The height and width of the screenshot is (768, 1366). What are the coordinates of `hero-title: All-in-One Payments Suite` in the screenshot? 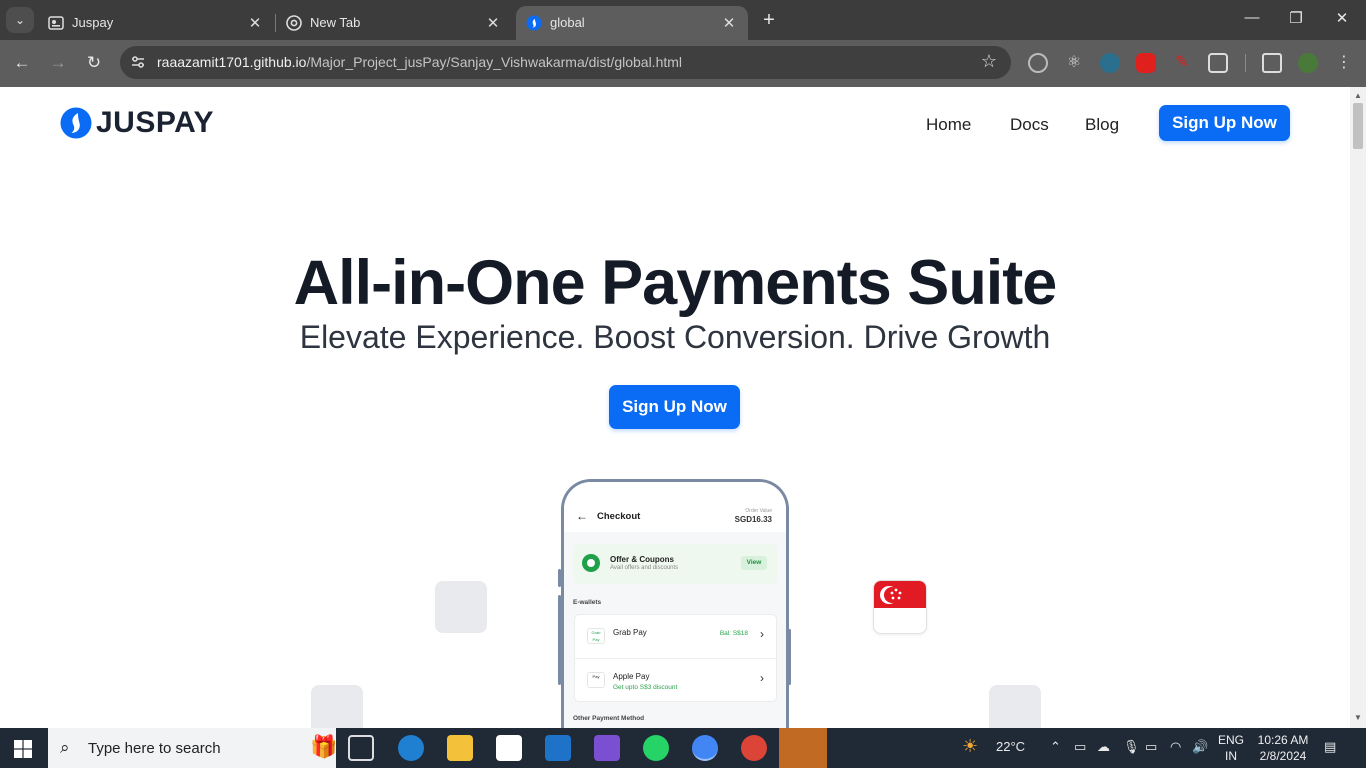 It's located at (675, 283).